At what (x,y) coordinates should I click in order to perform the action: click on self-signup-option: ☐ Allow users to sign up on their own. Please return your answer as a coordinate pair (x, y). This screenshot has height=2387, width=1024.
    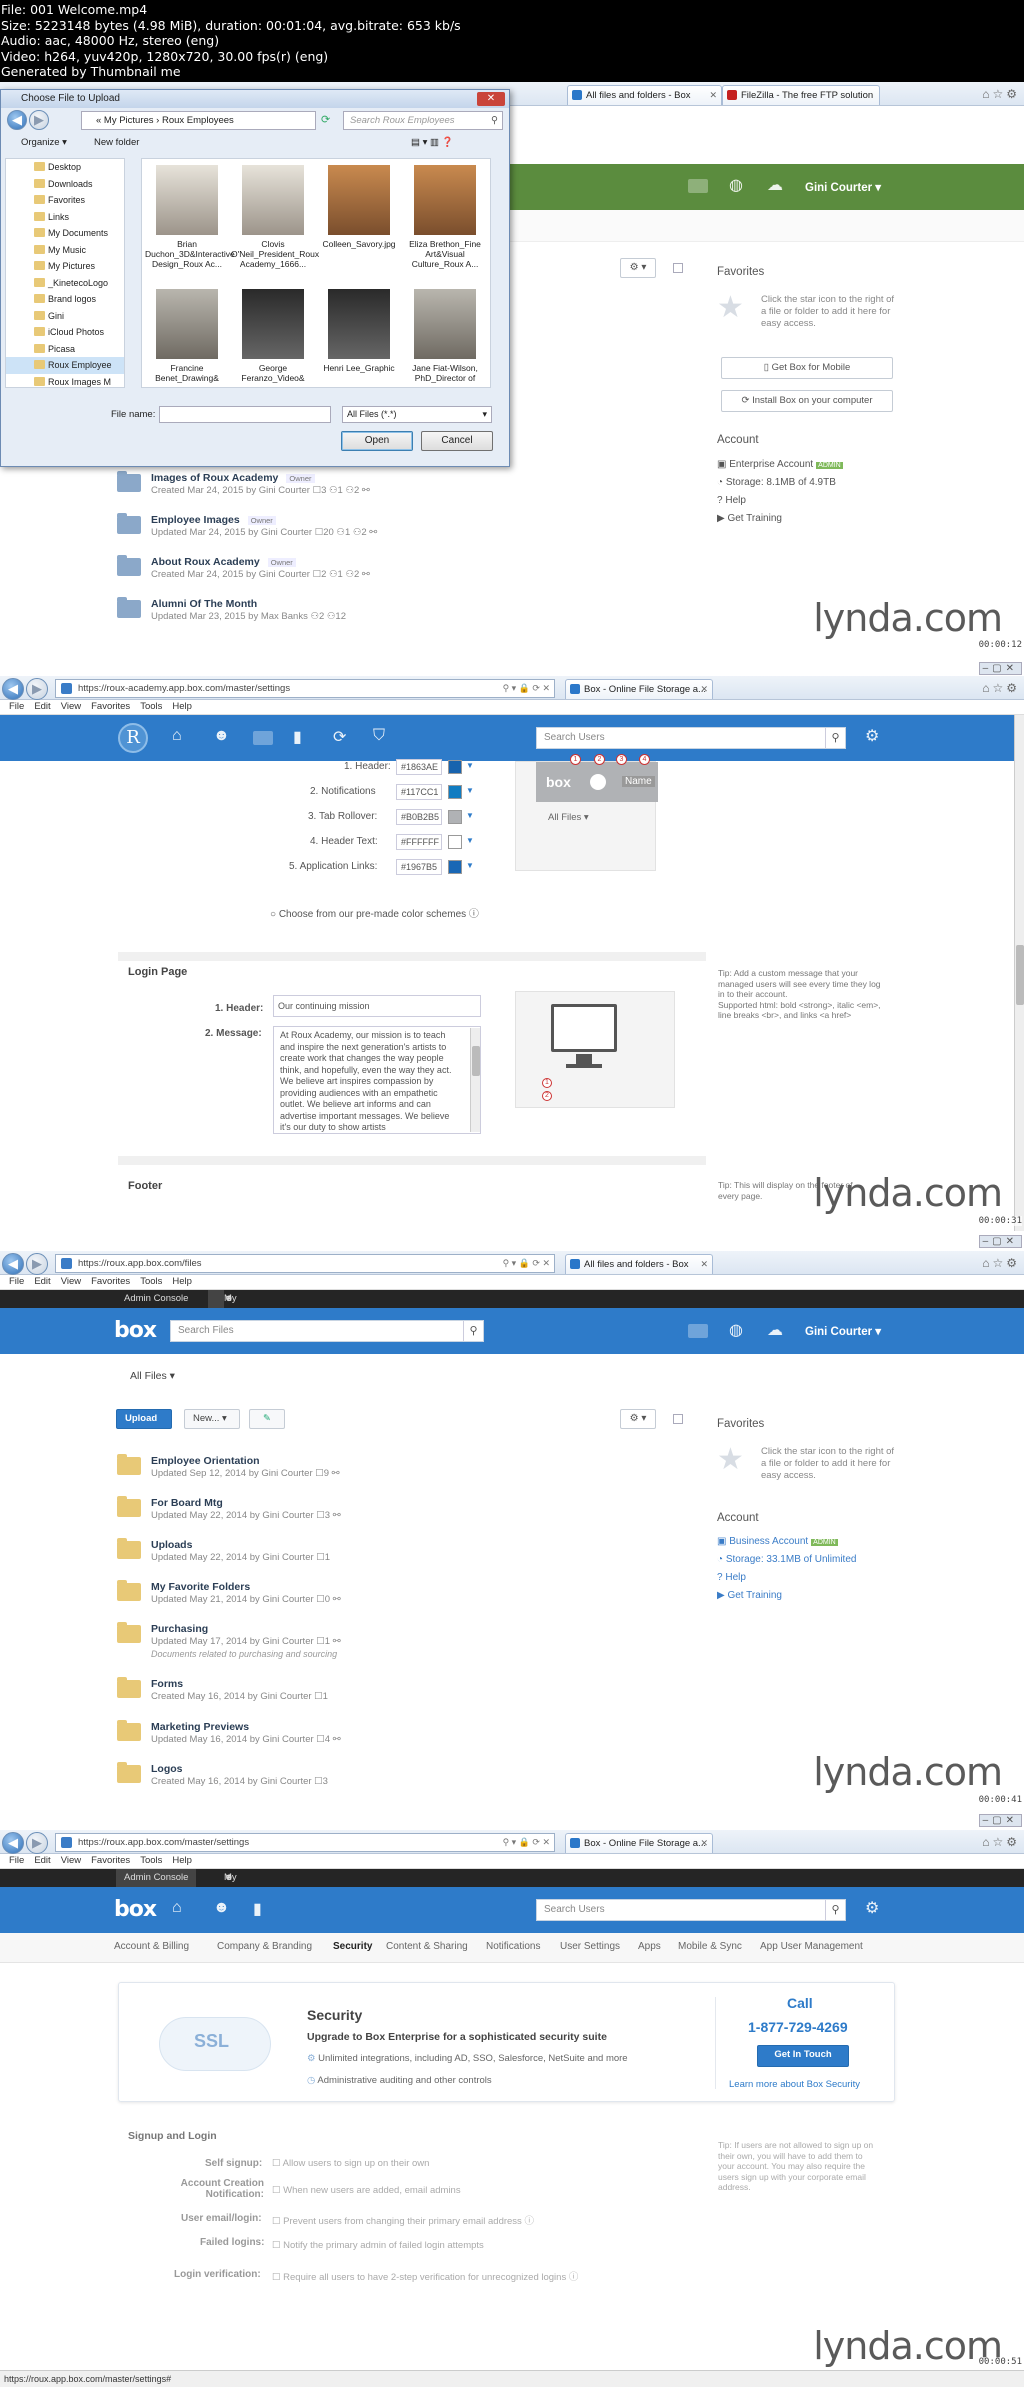
    Looking at the image, I should click on (350, 2163).